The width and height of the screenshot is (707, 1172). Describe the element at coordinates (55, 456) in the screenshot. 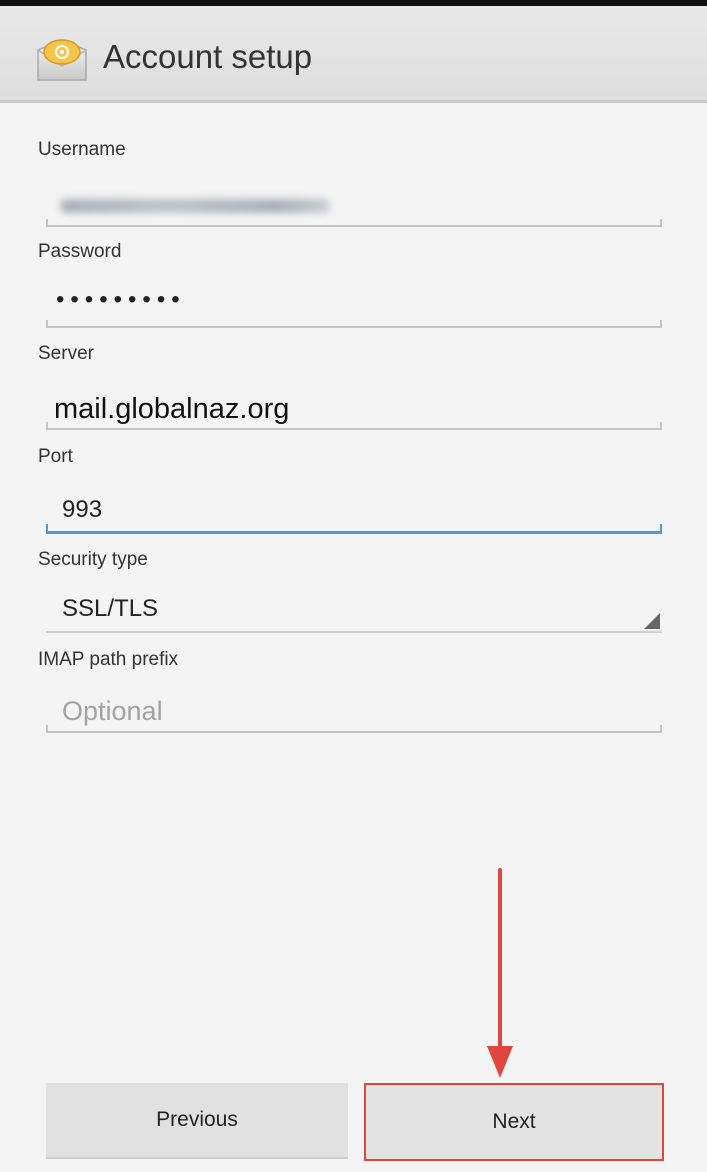

I see `port-label: Port` at that location.